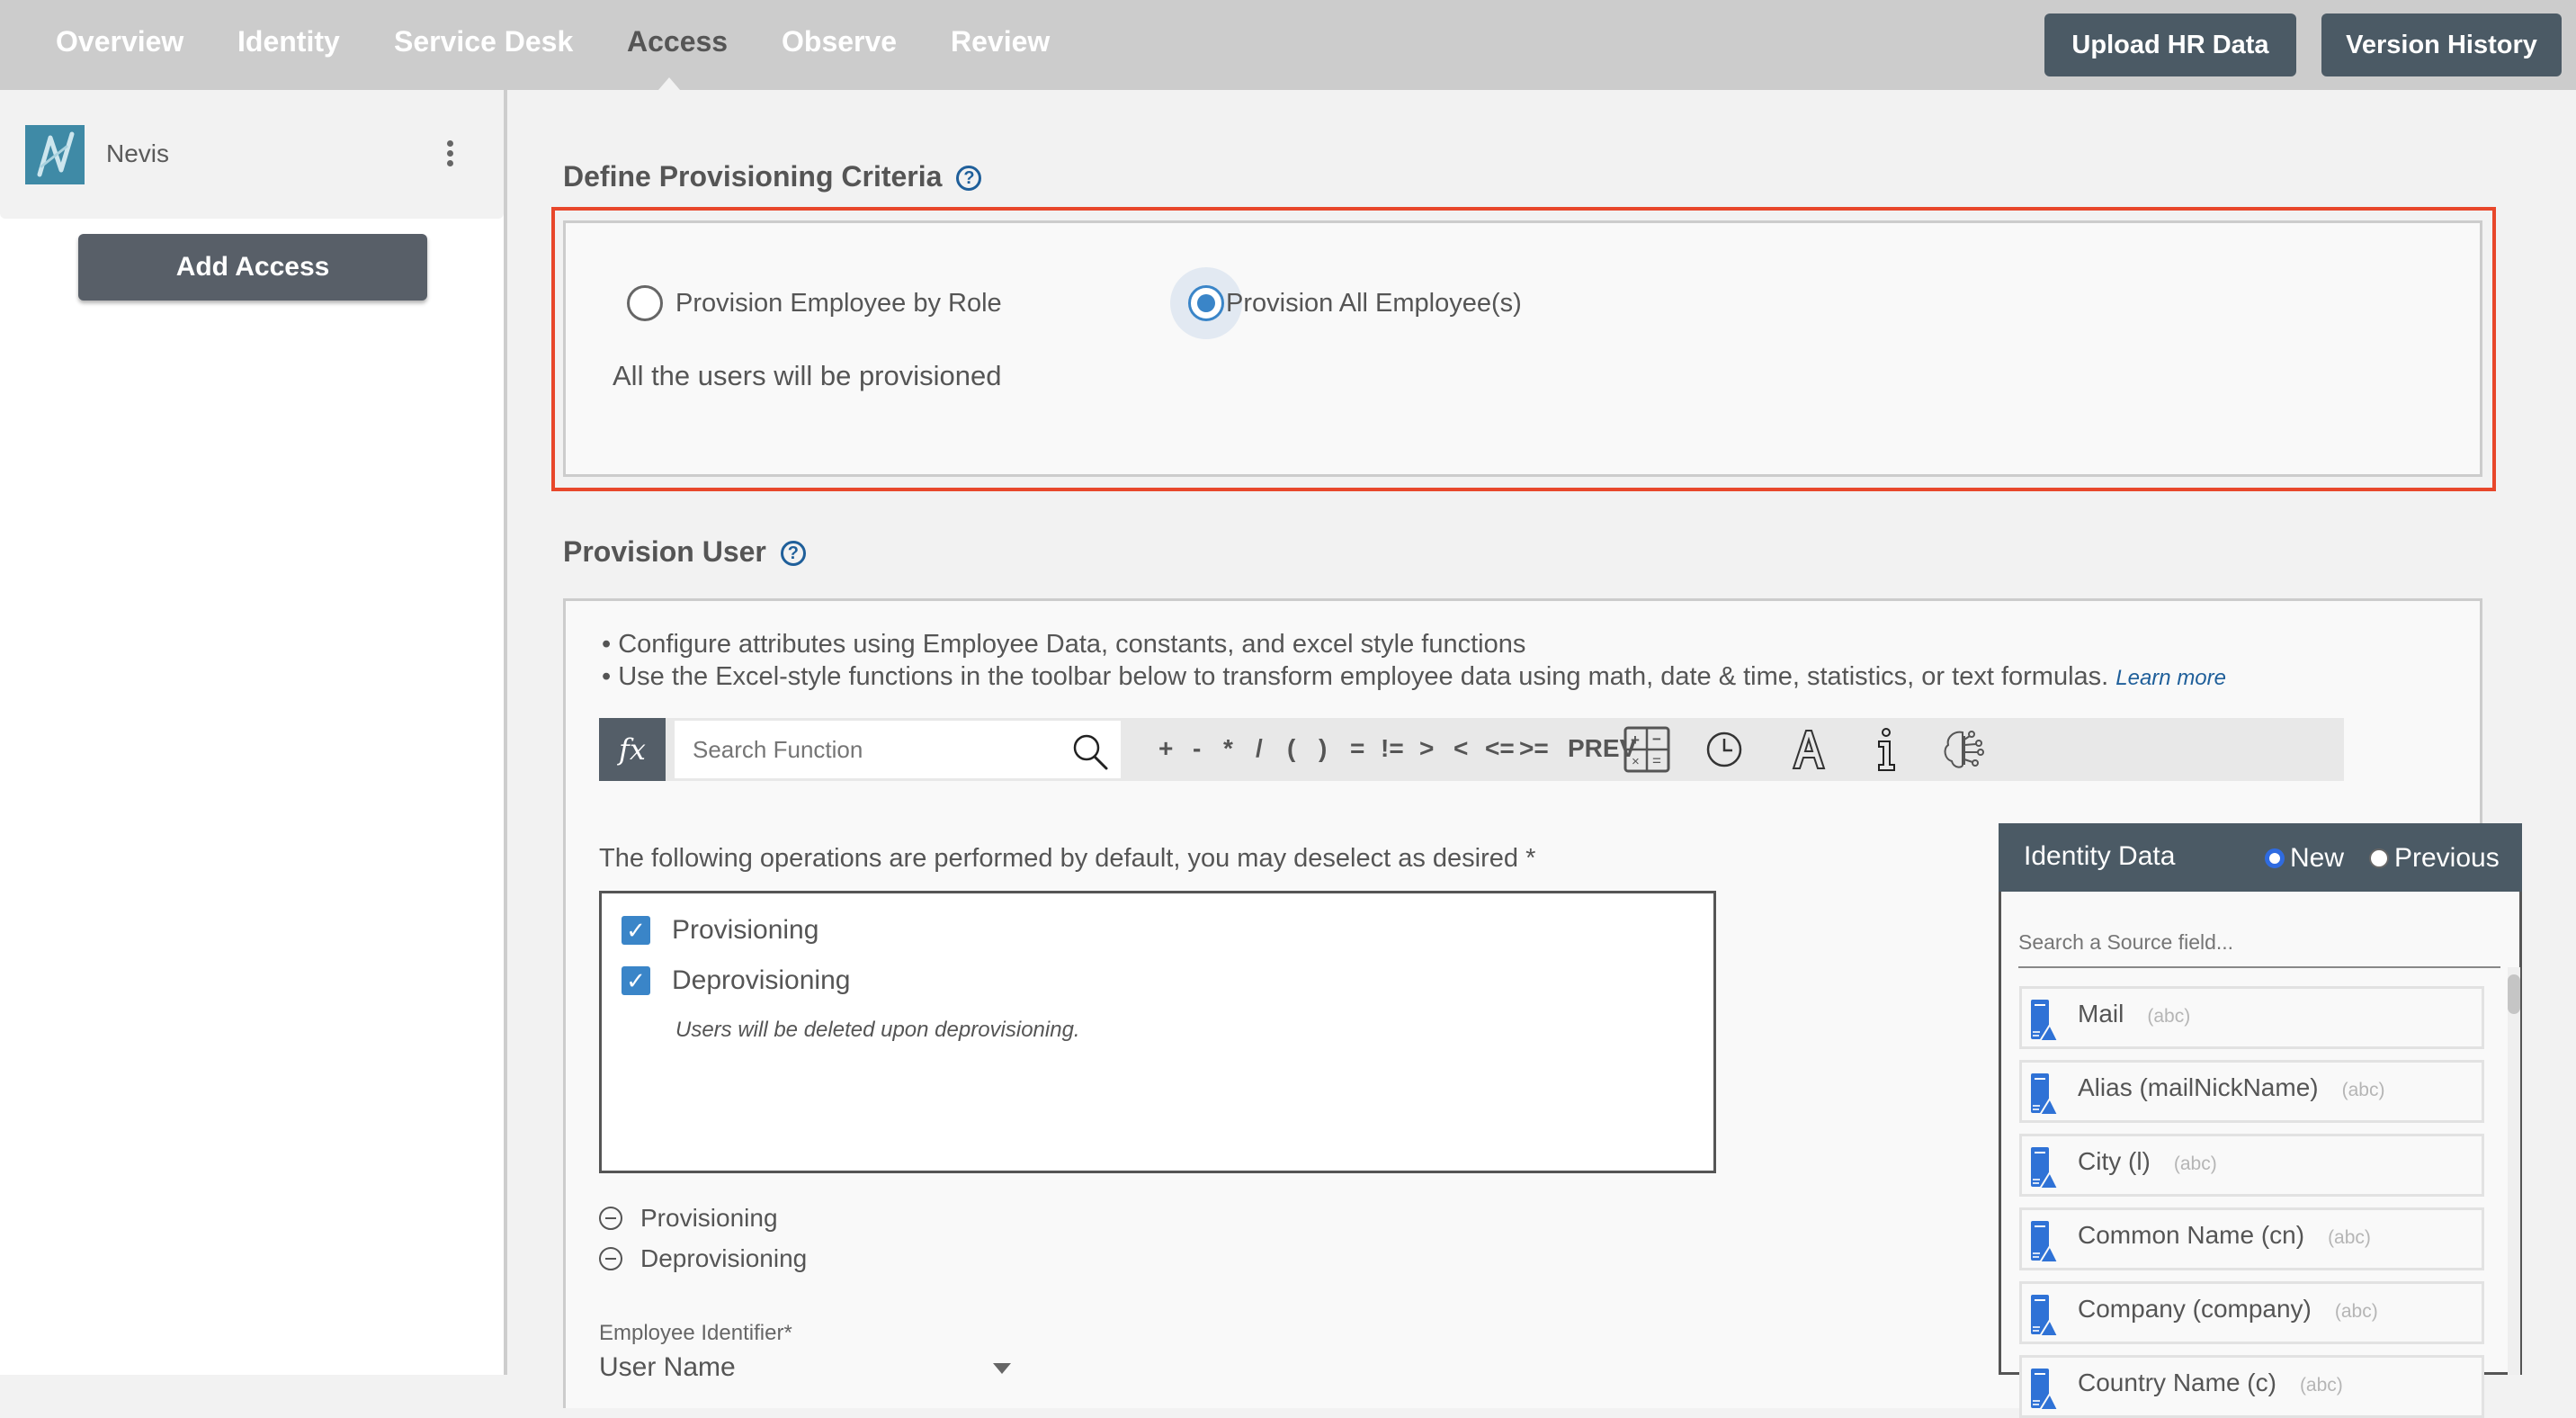 Image resolution: width=2576 pixels, height=1418 pixels. What do you see at coordinates (1090, 751) in the screenshot?
I see `search-icon` at bounding box center [1090, 751].